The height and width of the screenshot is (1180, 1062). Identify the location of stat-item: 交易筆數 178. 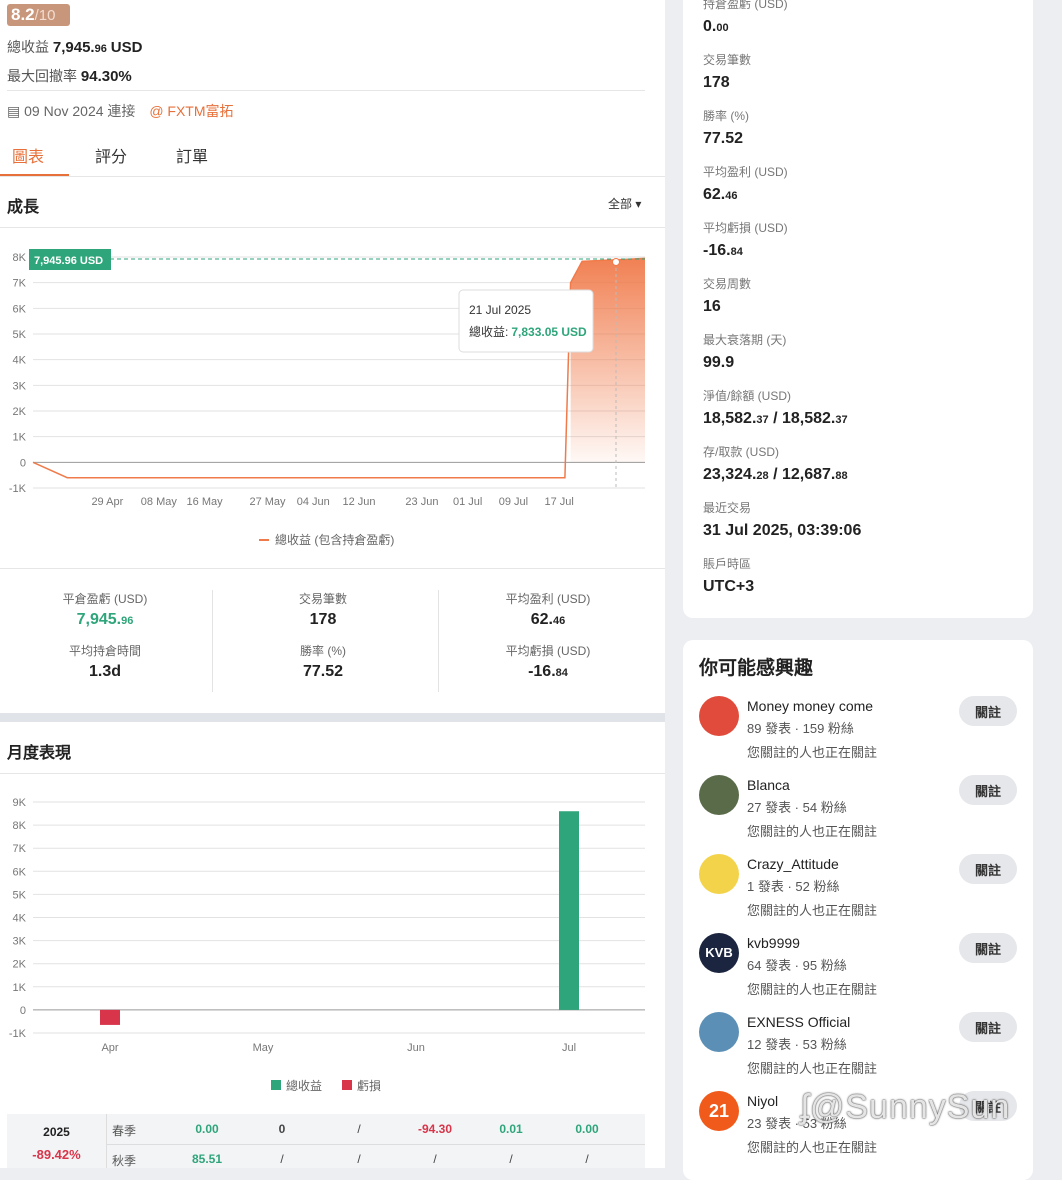
(323, 609).